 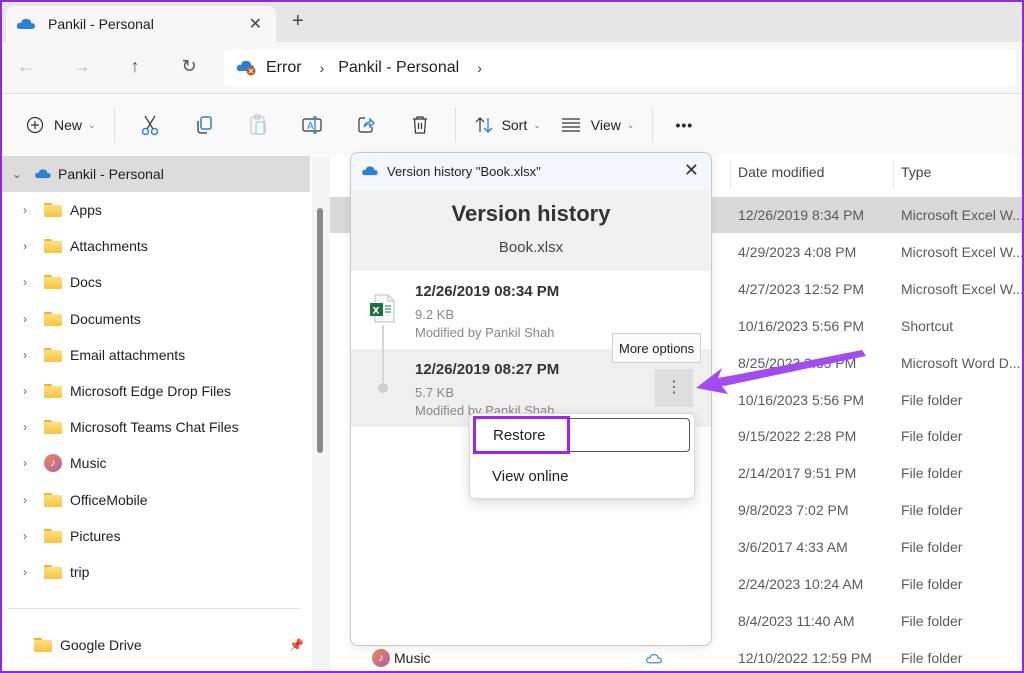 What do you see at coordinates (531, 247) in the screenshot?
I see `dialog-filename: Book.xlsx` at bounding box center [531, 247].